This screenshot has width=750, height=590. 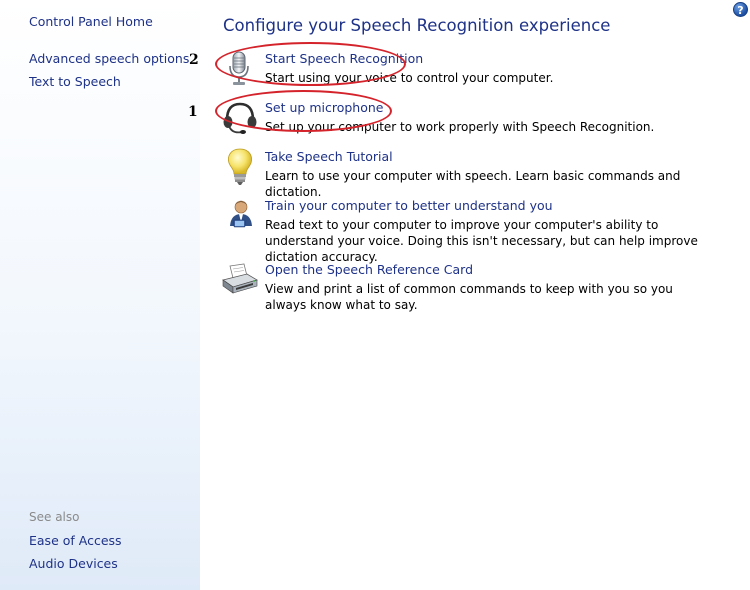 What do you see at coordinates (194, 60) in the screenshot?
I see `annotation-number-2: 2` at bounding box center [194, 60].